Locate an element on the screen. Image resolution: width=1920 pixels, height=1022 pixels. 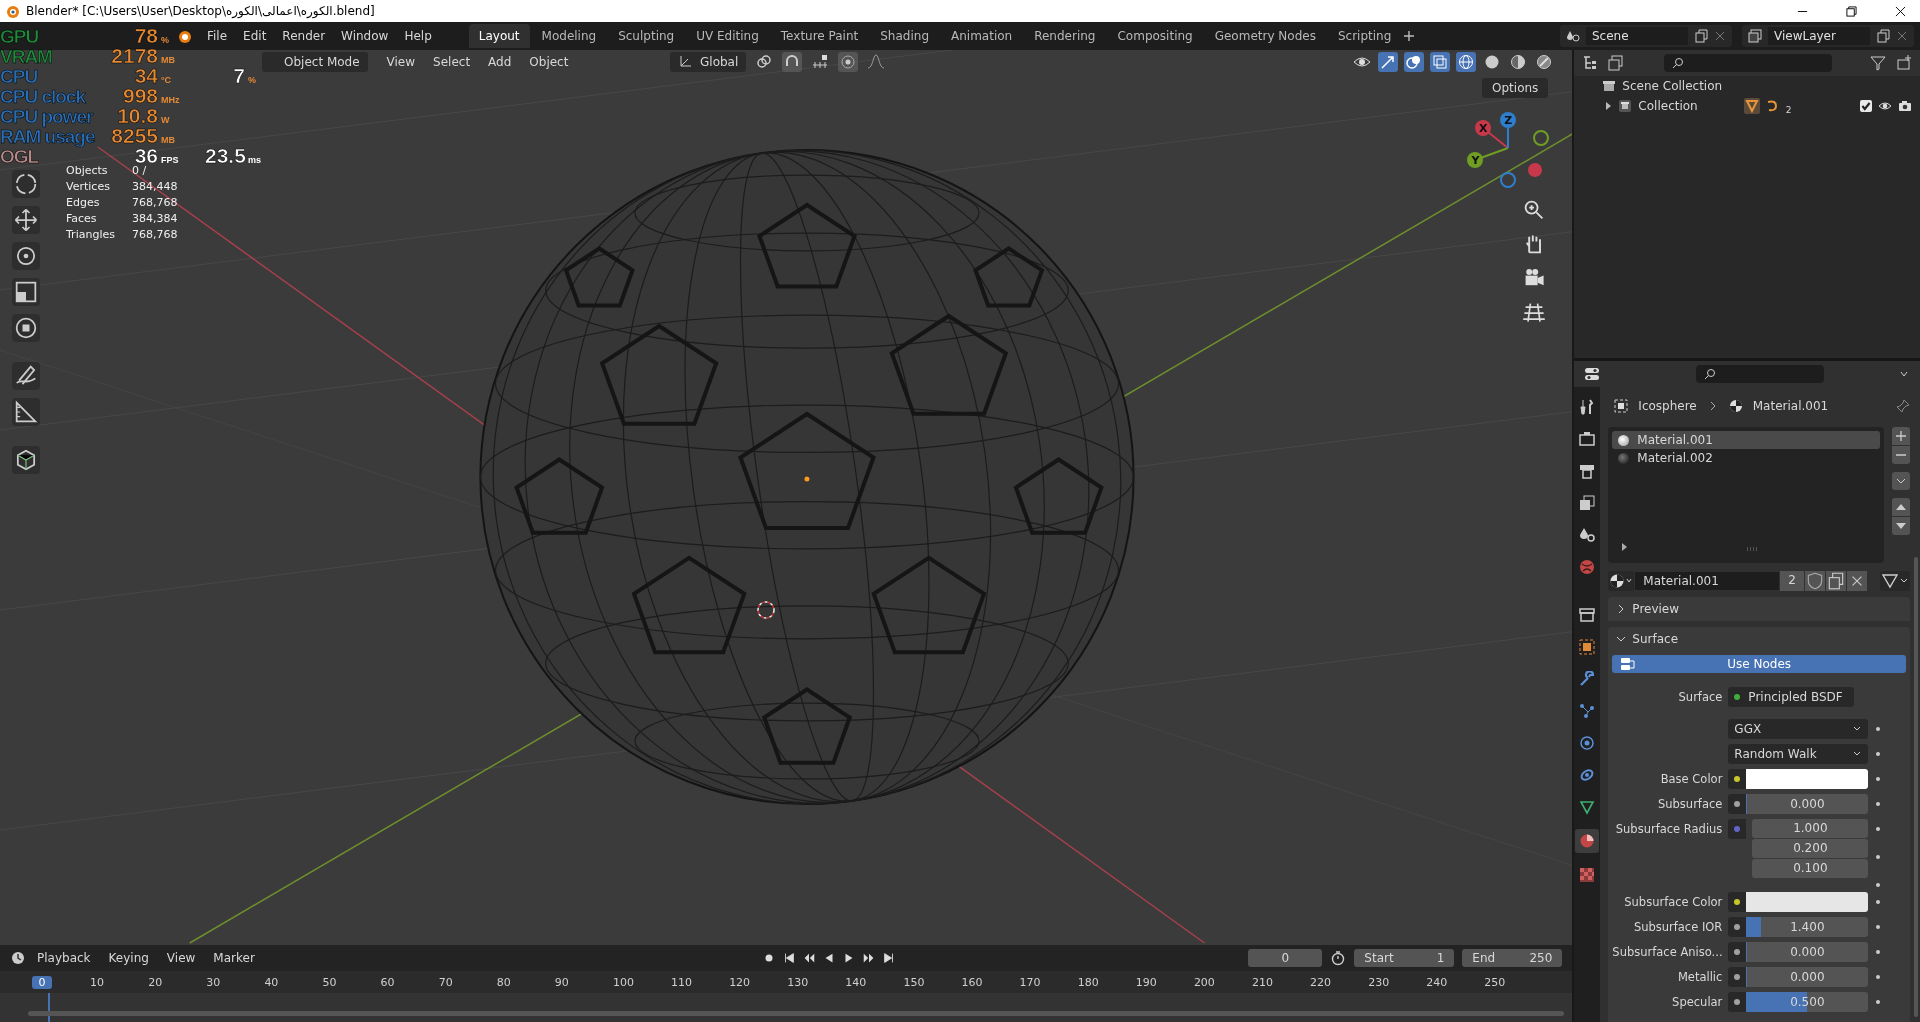
workspace-tab: Compositing is located at coordinates (1155, 36).